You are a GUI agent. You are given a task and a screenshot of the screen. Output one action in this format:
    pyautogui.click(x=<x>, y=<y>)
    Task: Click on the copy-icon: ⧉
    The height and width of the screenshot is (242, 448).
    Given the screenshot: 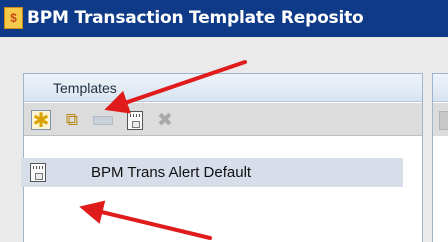 What is the action you would take?
    pyautogui.click(x=72, y=120)
    